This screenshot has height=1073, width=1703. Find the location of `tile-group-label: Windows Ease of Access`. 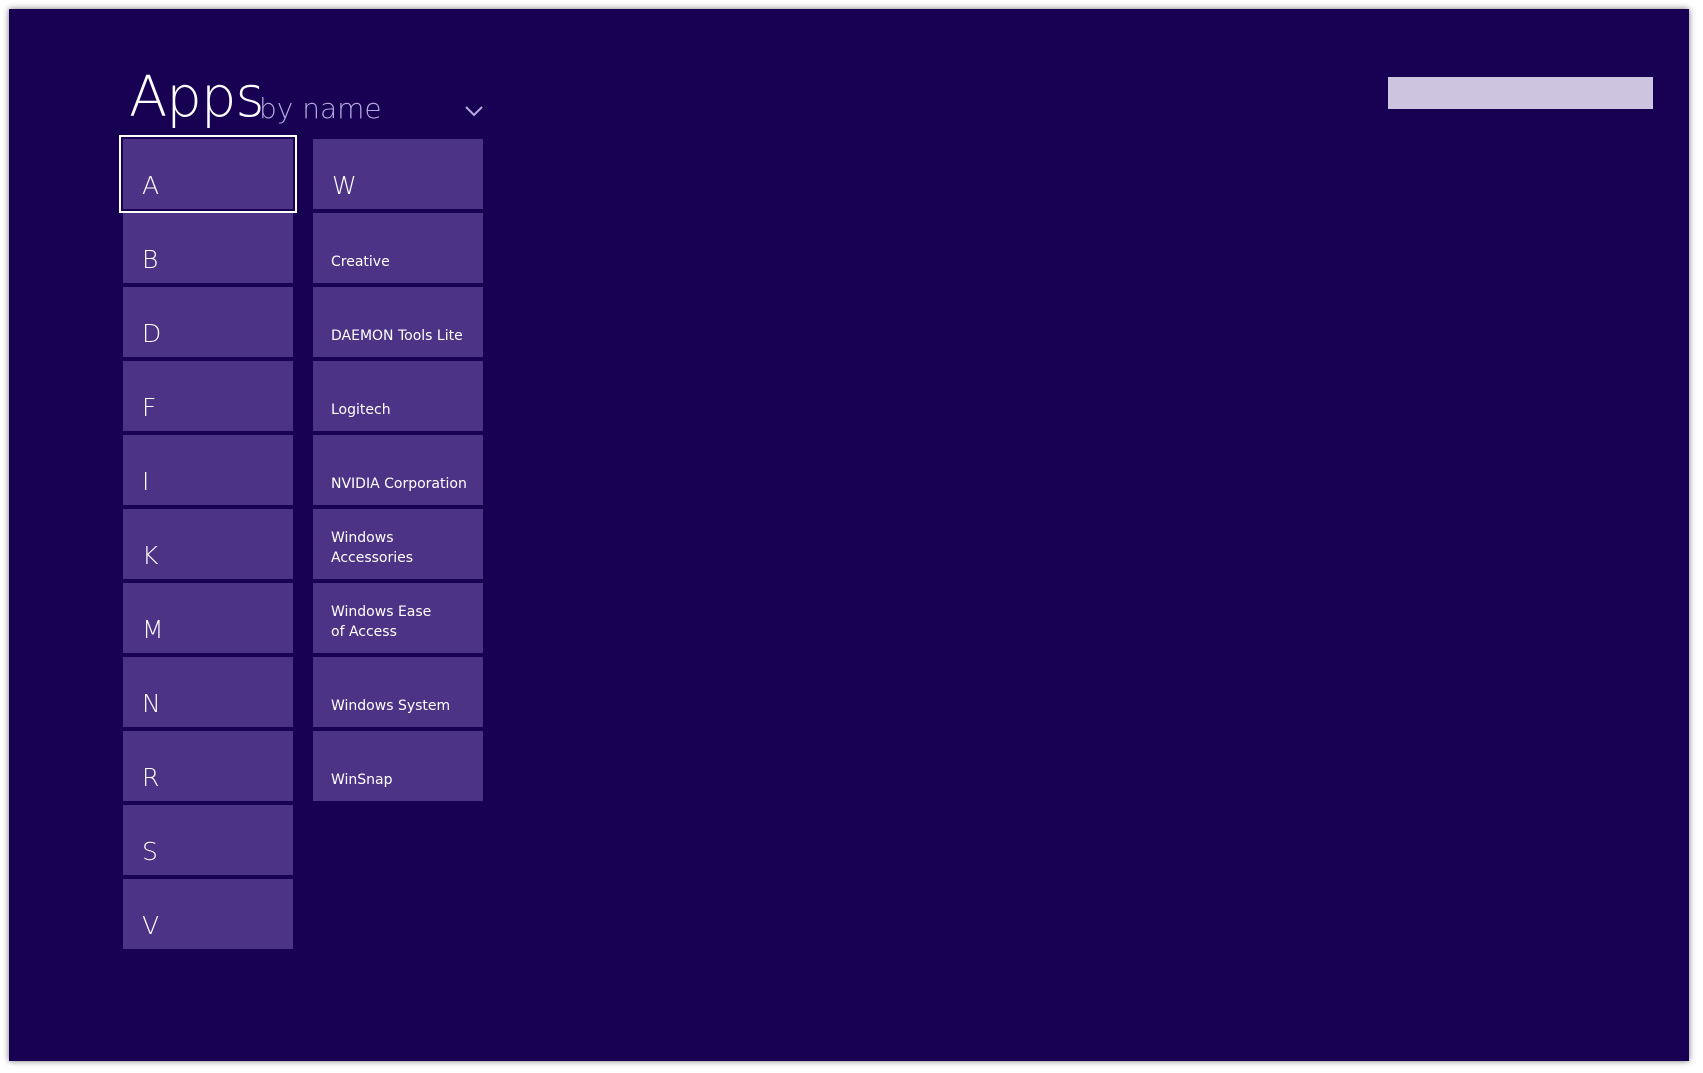

tile-group-label: Windows Ease of Access is located at coordinates (381, 622).